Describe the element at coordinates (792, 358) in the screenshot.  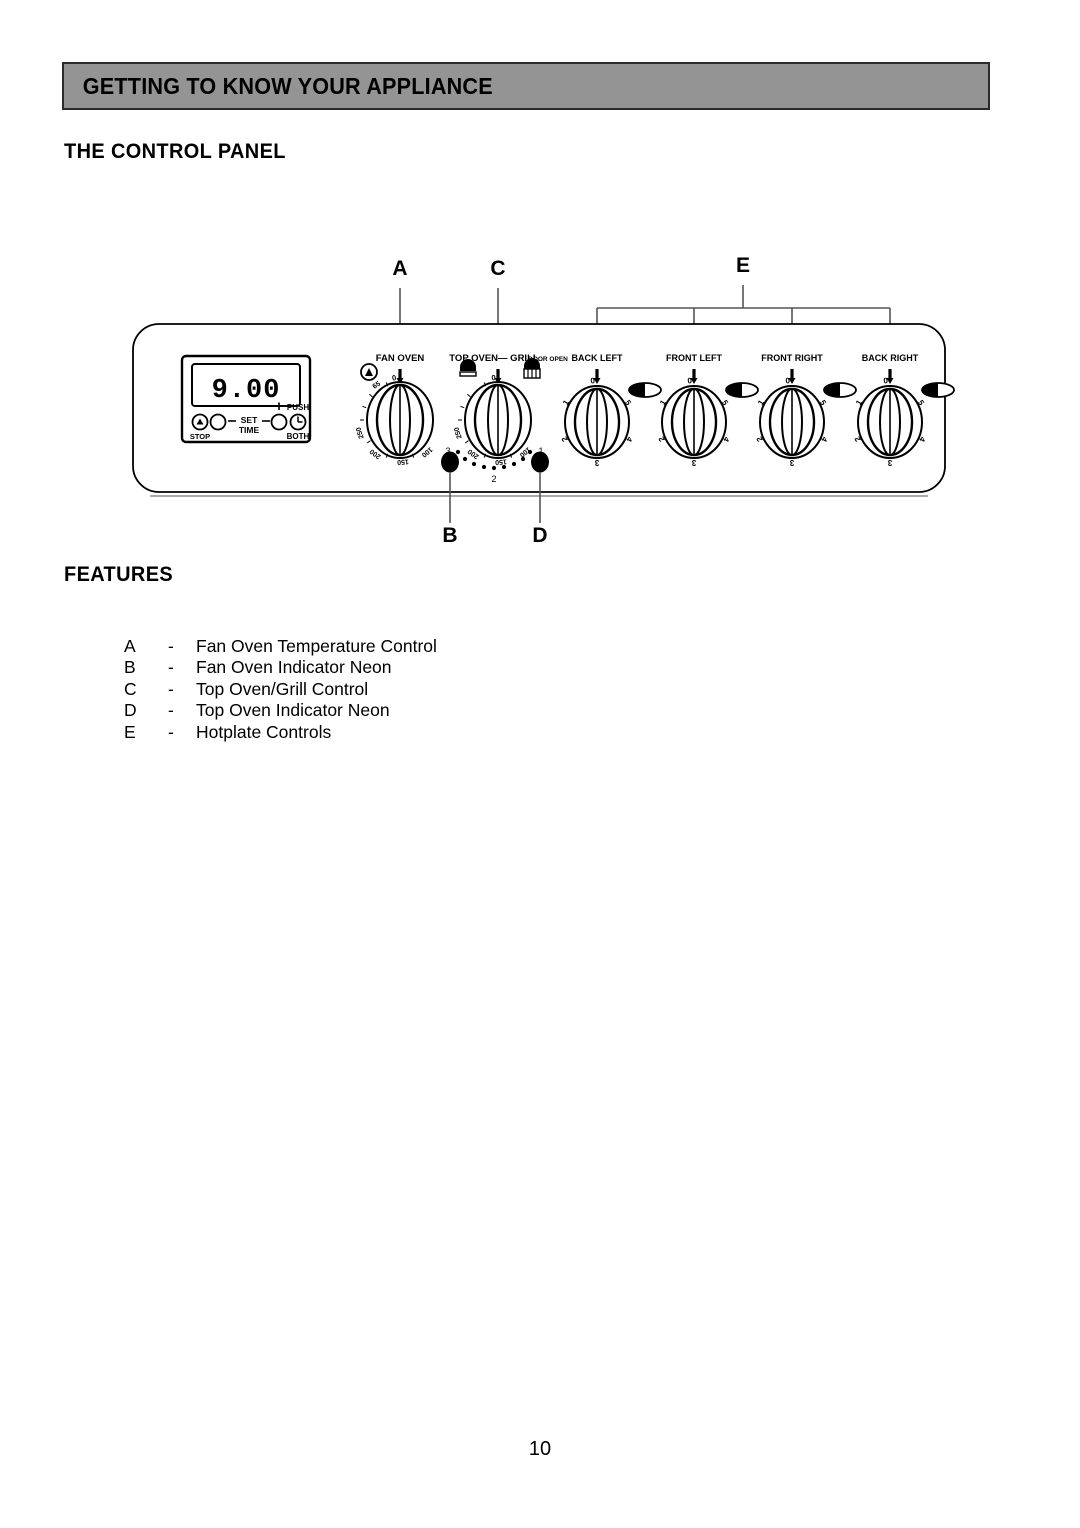
I see `knob-label-front-right: FRONT RIGHT` at that location.